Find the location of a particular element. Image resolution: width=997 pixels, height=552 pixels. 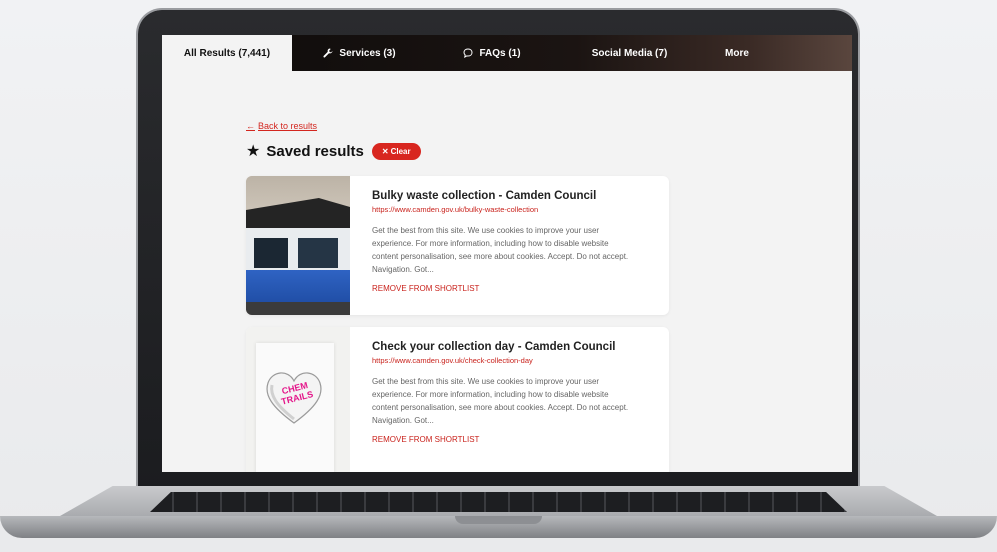

tab-label: Social Media (7) is located at coordinates (629, 53).